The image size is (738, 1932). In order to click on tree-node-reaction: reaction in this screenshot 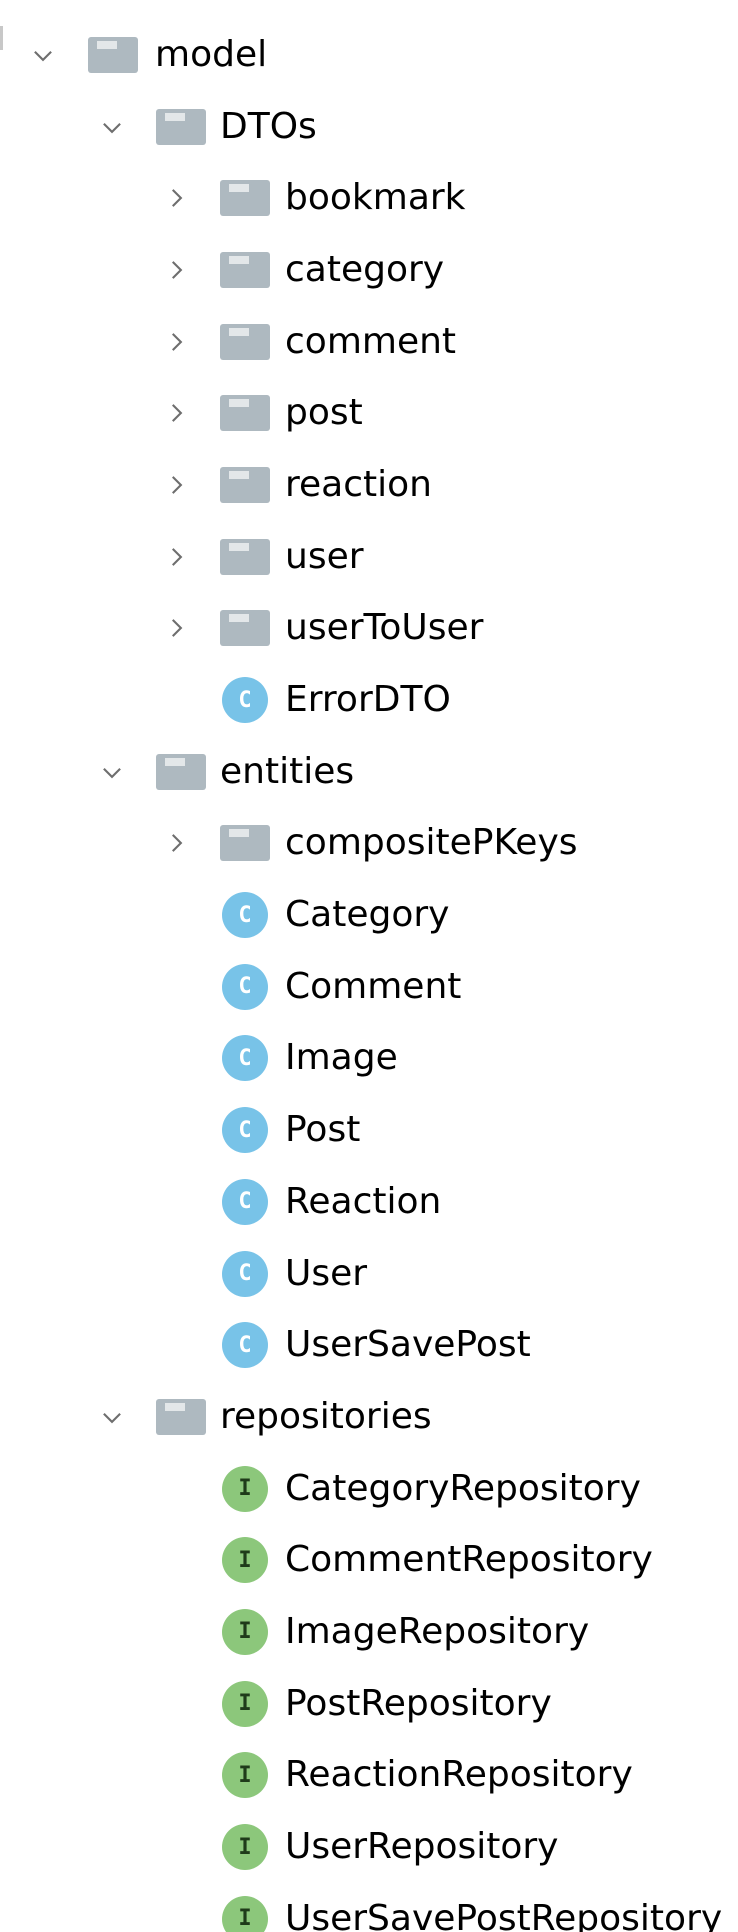, I will do `click(369, 485)`.